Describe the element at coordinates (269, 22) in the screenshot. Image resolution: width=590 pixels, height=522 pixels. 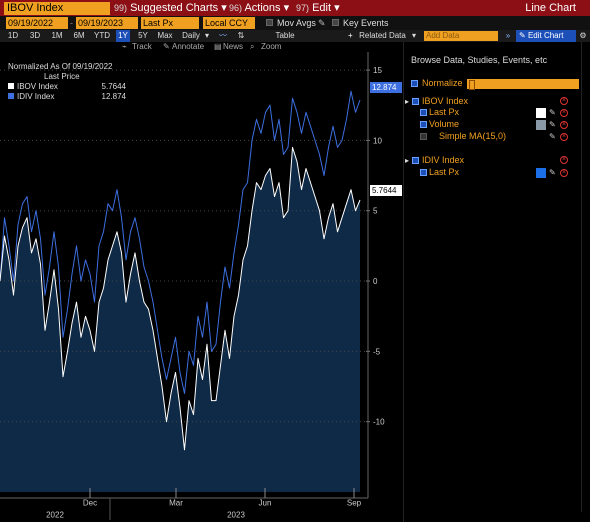
I see `mov-avgs-checkbox` at that location.